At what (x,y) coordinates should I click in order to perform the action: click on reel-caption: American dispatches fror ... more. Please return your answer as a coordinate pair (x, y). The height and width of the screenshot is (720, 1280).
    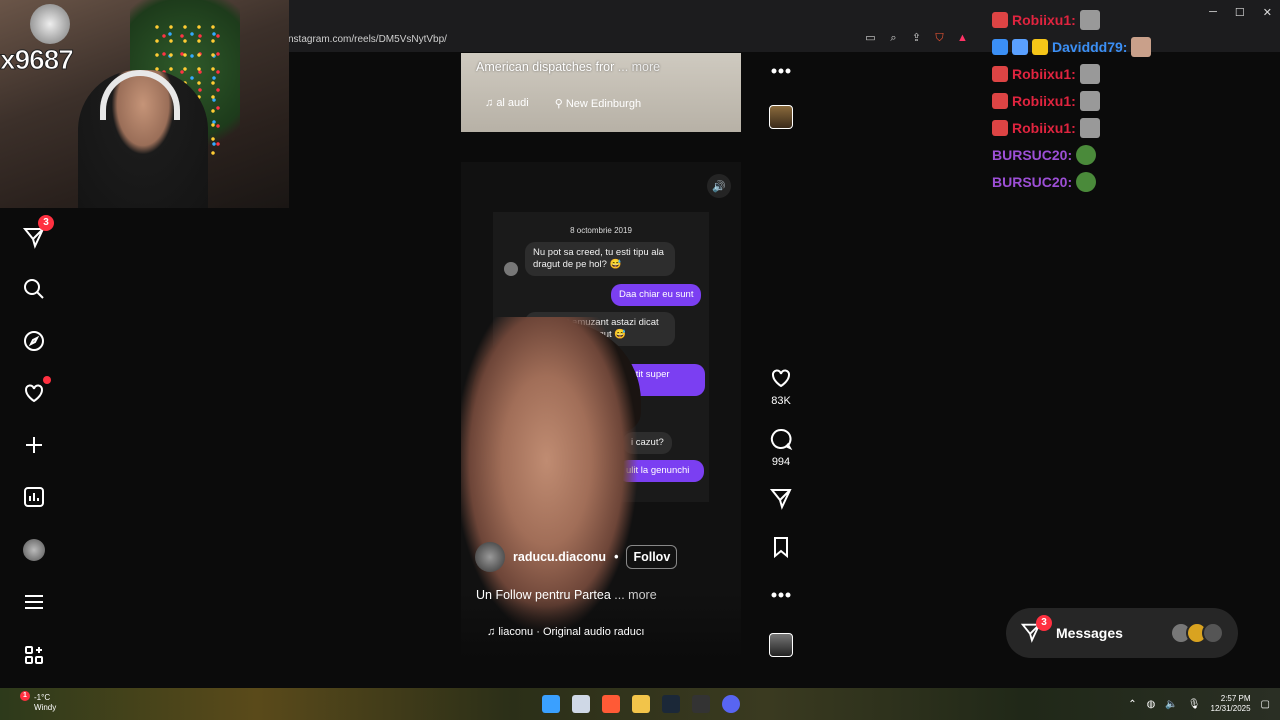
    Looking at the image, I should click on (568, 67).